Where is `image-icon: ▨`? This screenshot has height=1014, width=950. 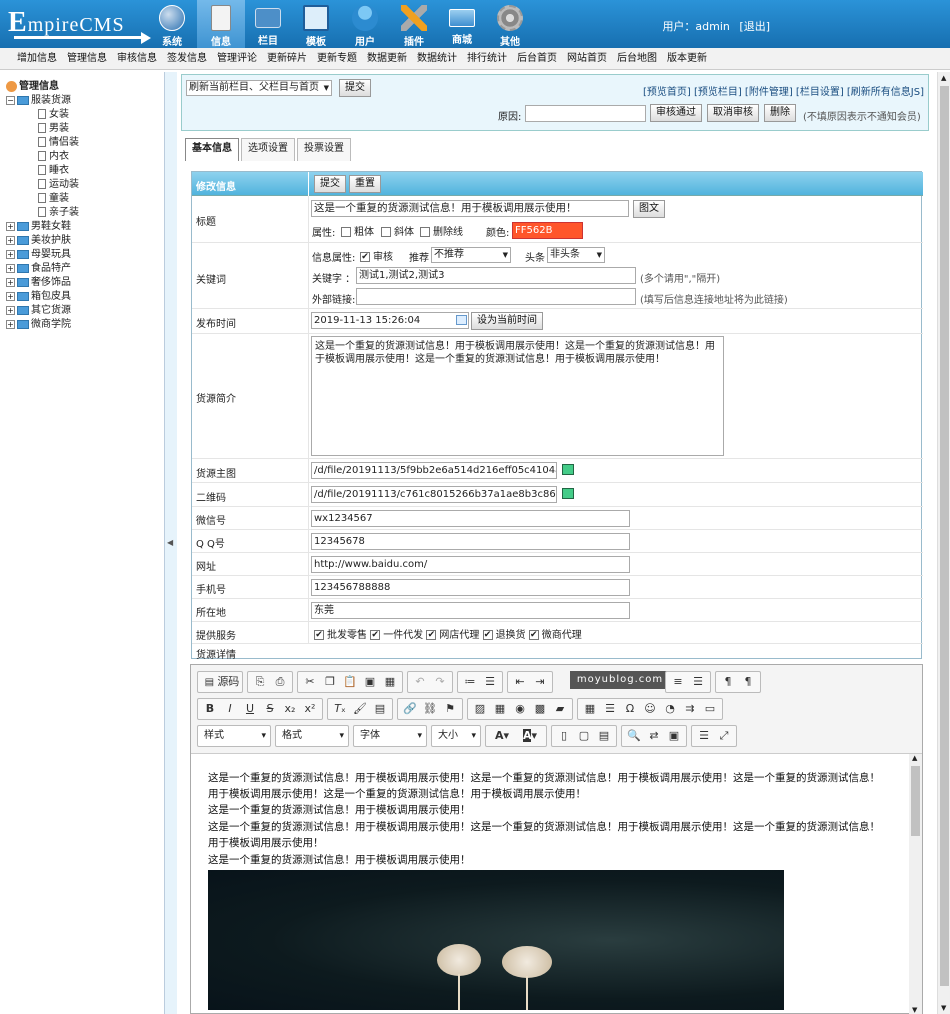 image-icon: ▨ is located at coordinates (480, 709).